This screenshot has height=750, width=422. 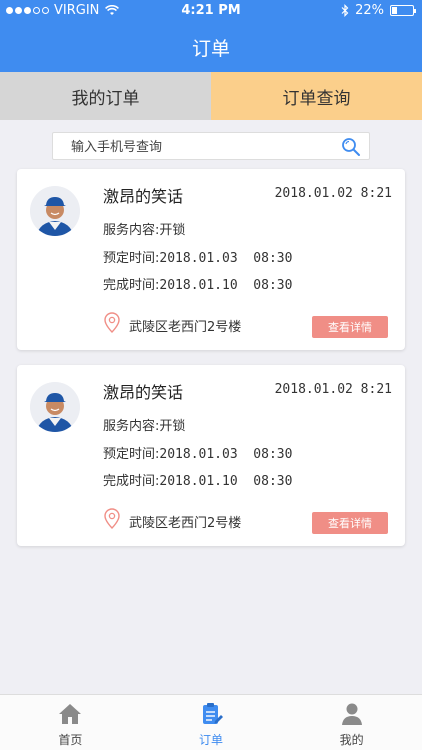 What do you see at coordinates (345, 10) in the screenshot?
I see `bluetooth-icon` at bounding box center [345, 10].